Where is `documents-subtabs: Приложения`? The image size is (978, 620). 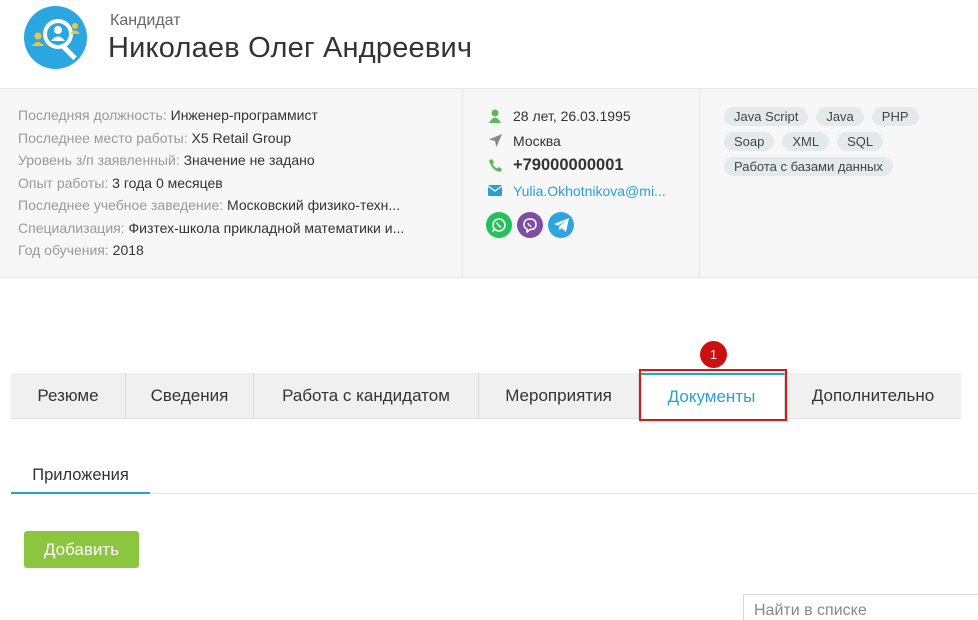
documents-subtabs: Приложения is located at coordinates (494, 476).